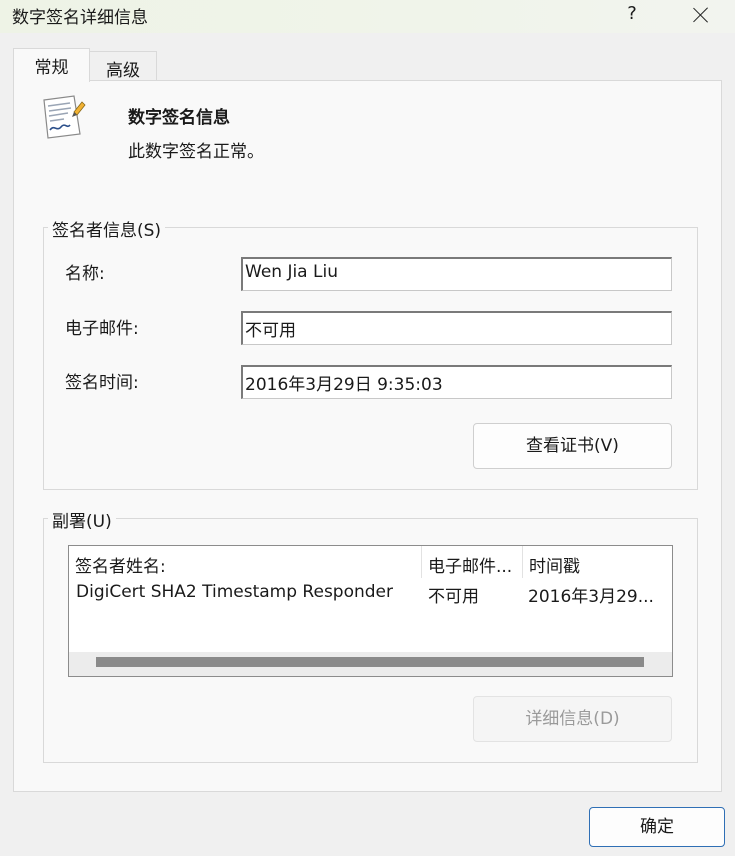 The image size is (735, 856). What do you see at coordinates (82, 519) in the screenshot?
I see `countersignatures-legend: 副署(U)` at bounding box center [82, 519].